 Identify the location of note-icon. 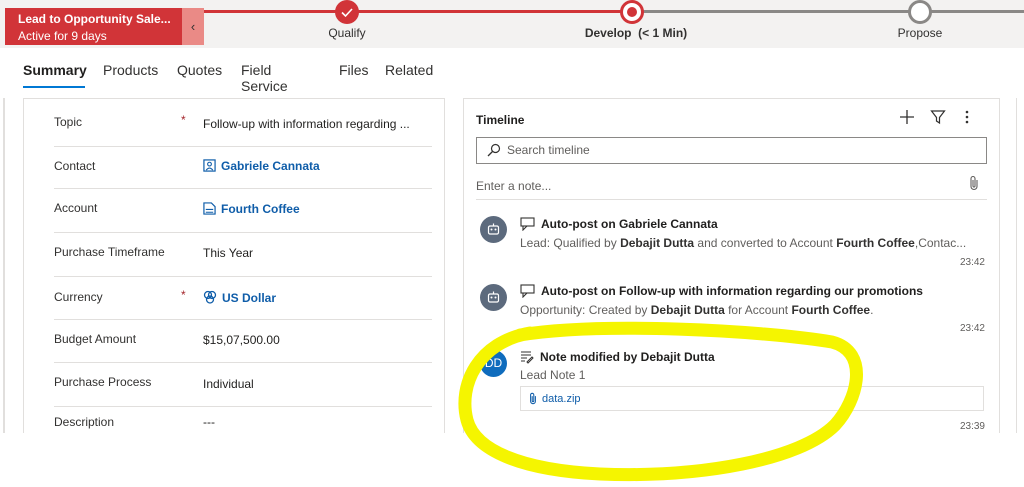
(527, 357).